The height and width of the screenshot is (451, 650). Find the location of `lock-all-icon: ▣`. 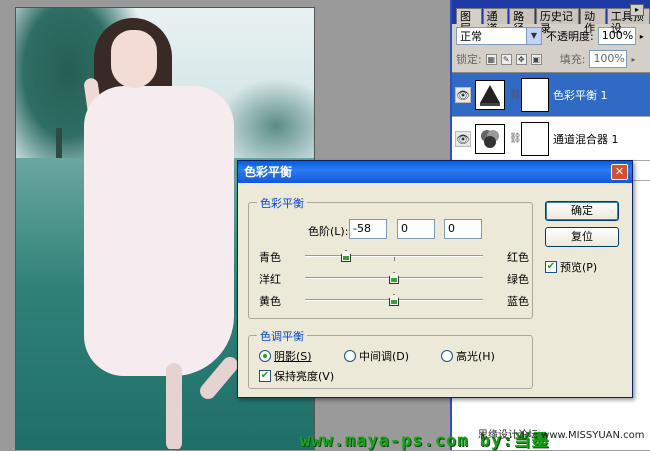

lock-all-icon: ▣ is located at coordinates (536, 59).